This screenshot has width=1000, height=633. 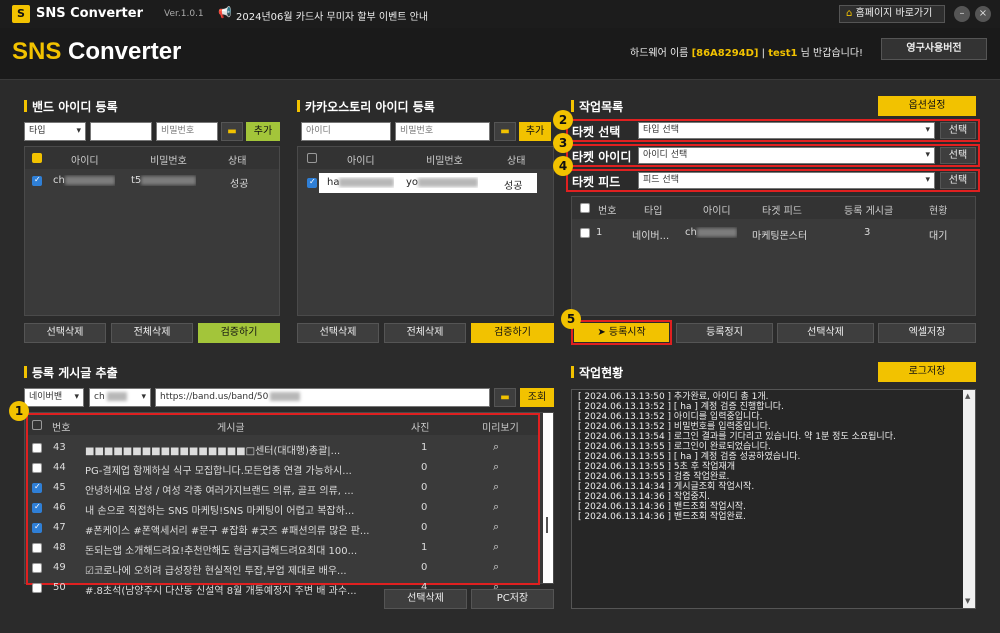 I want to click on posts-delete-selected-button: 선택삭제, so click(x=425, y=599).